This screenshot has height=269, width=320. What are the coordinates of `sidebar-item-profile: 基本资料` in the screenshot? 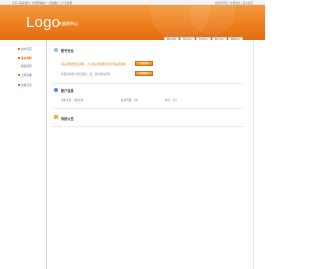 It's located at (25, 58).